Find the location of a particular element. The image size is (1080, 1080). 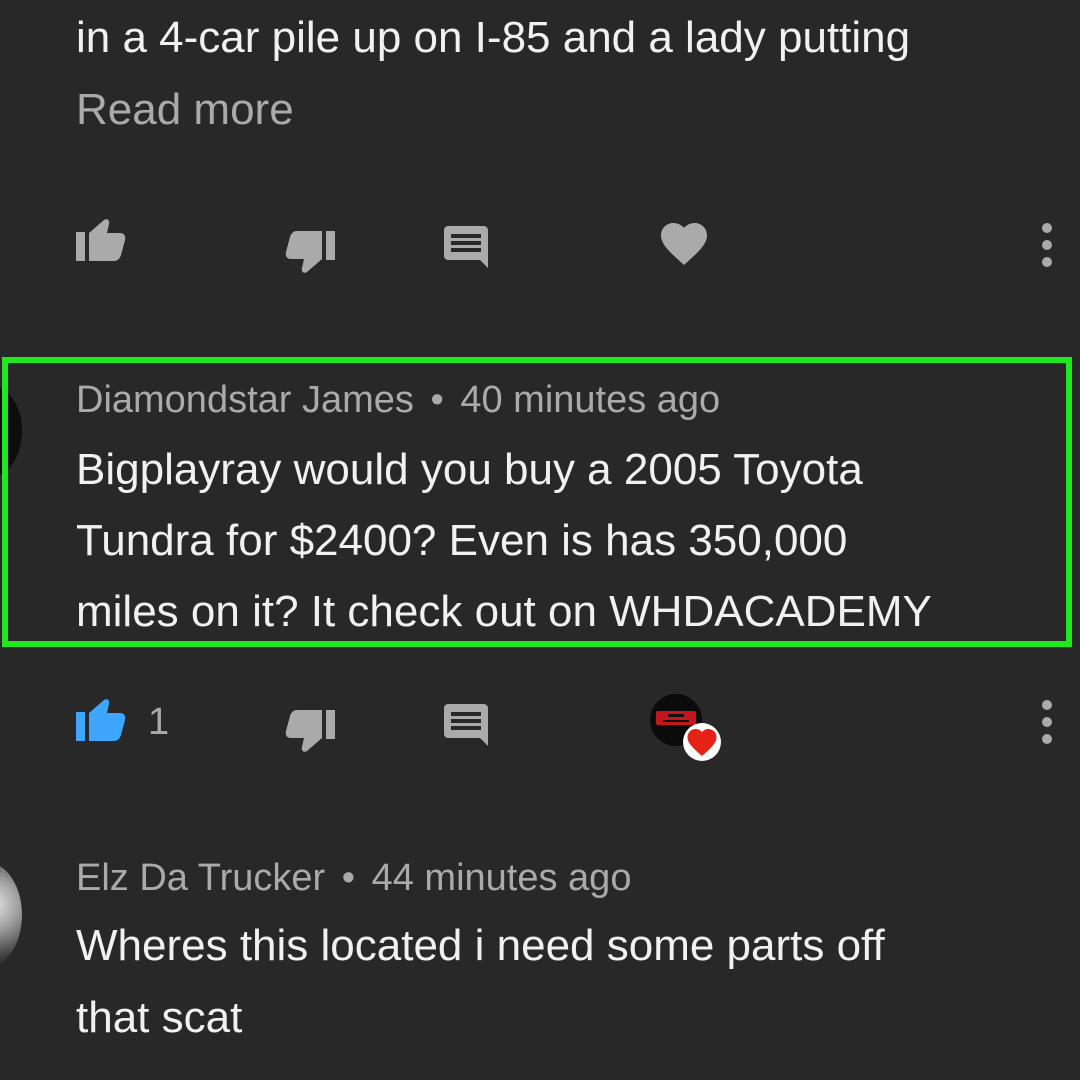

comment-text-line: Tundra for $2400? Even is has 350,000 is located at coordinates (462, 540).